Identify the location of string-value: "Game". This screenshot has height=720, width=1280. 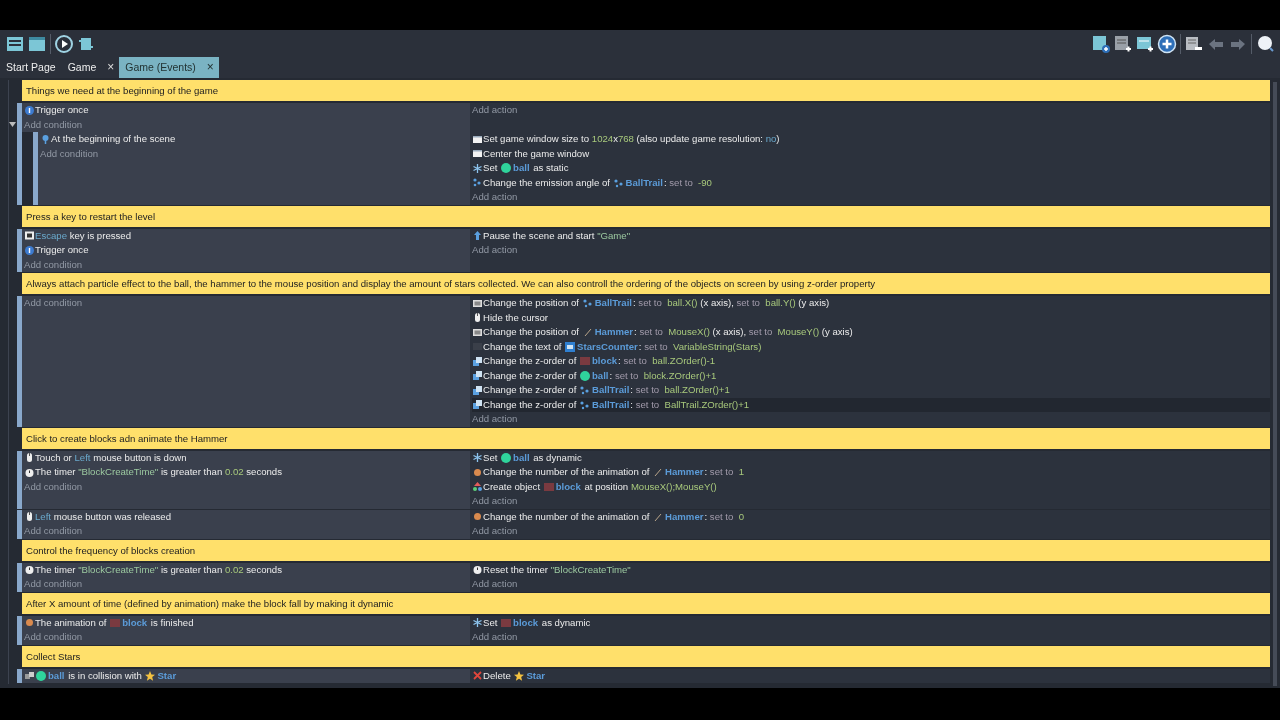
(614, 235).